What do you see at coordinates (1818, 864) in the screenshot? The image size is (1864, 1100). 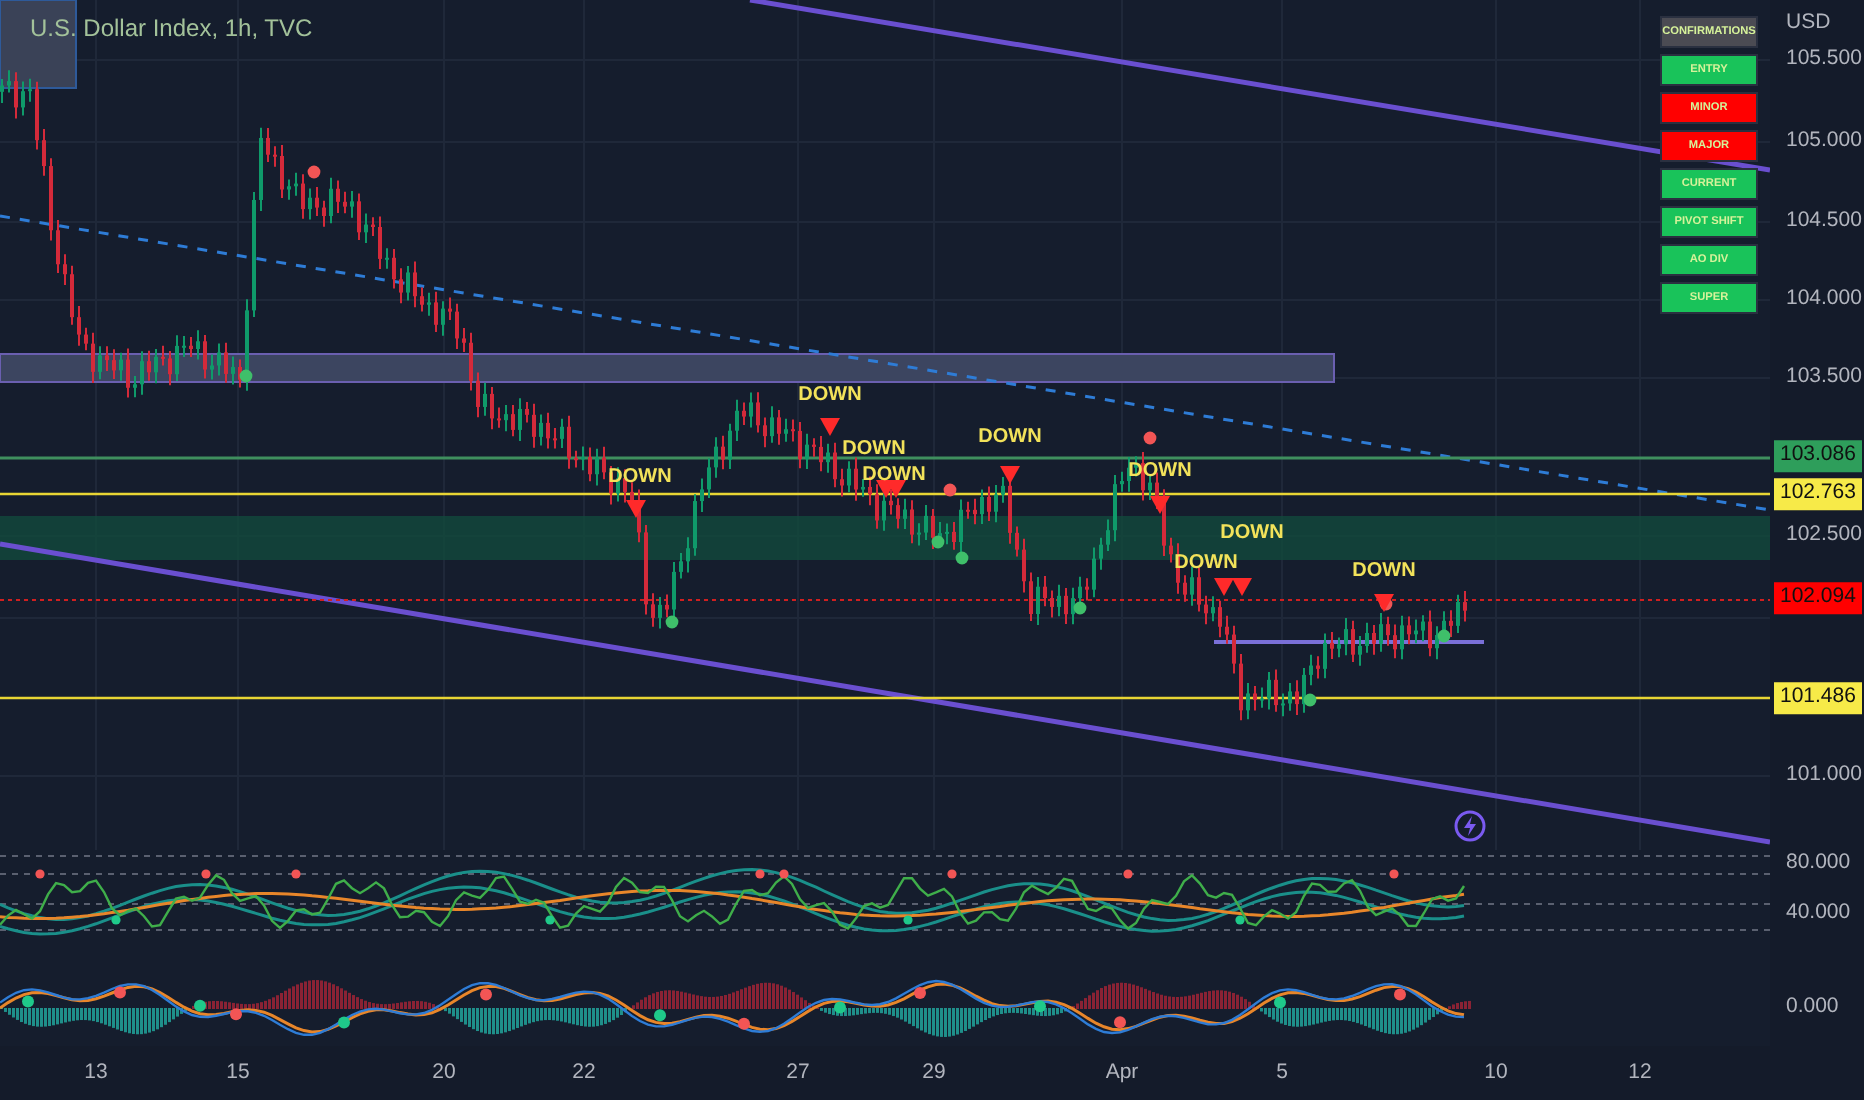 I see `indicator-tick: 80.000` at bounding box center [1818, 864].